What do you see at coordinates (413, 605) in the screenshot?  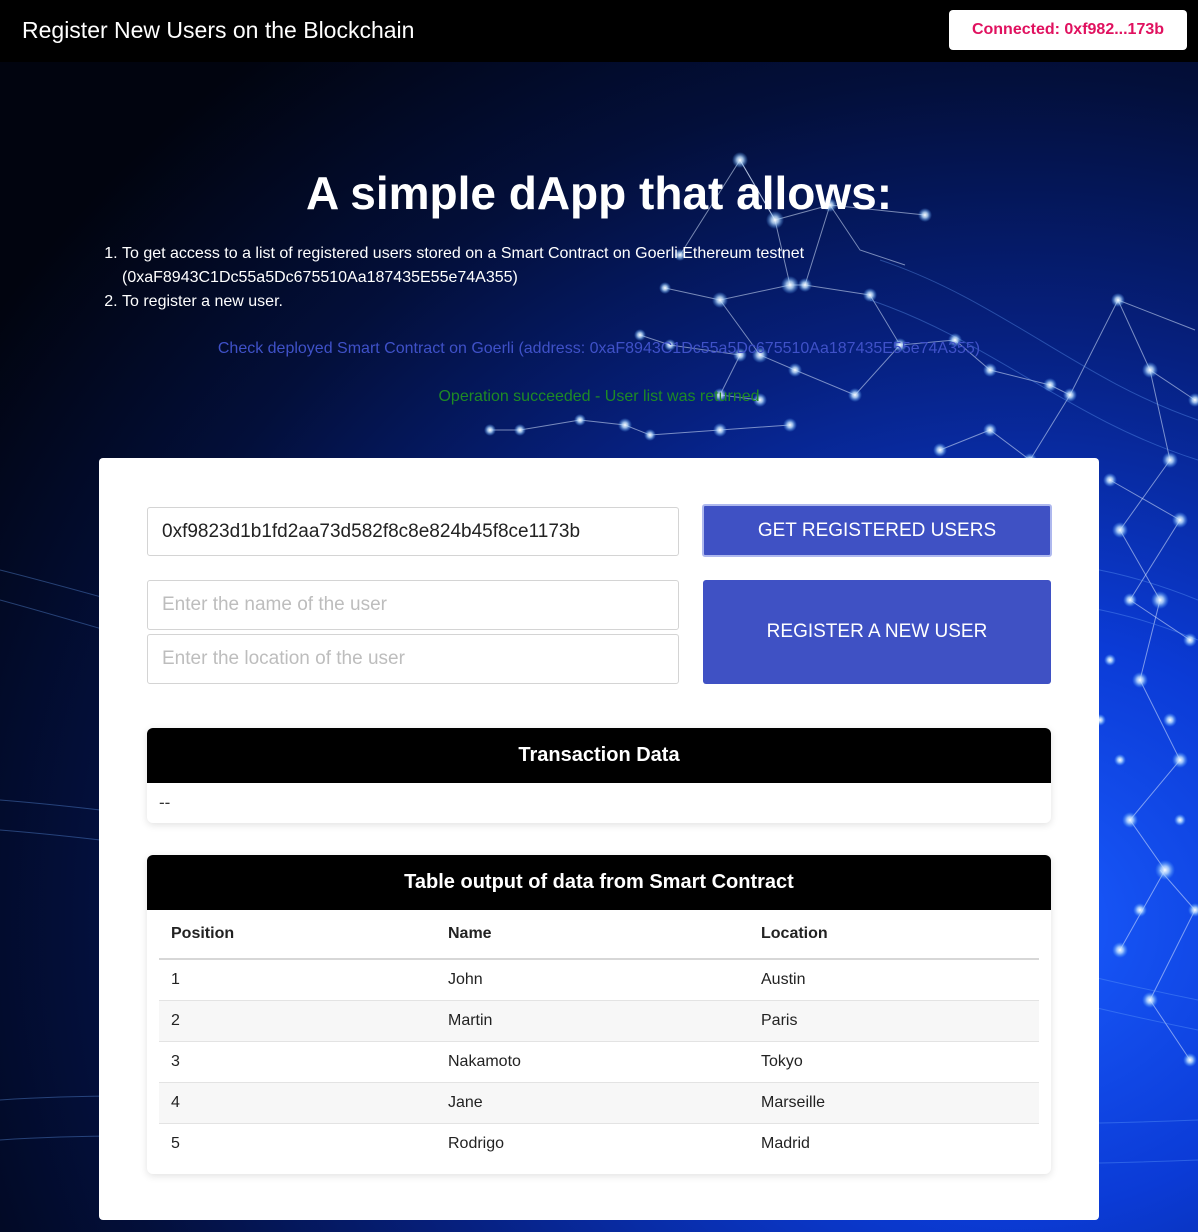 I see `user-name-input` at bounding box center [413, 605].